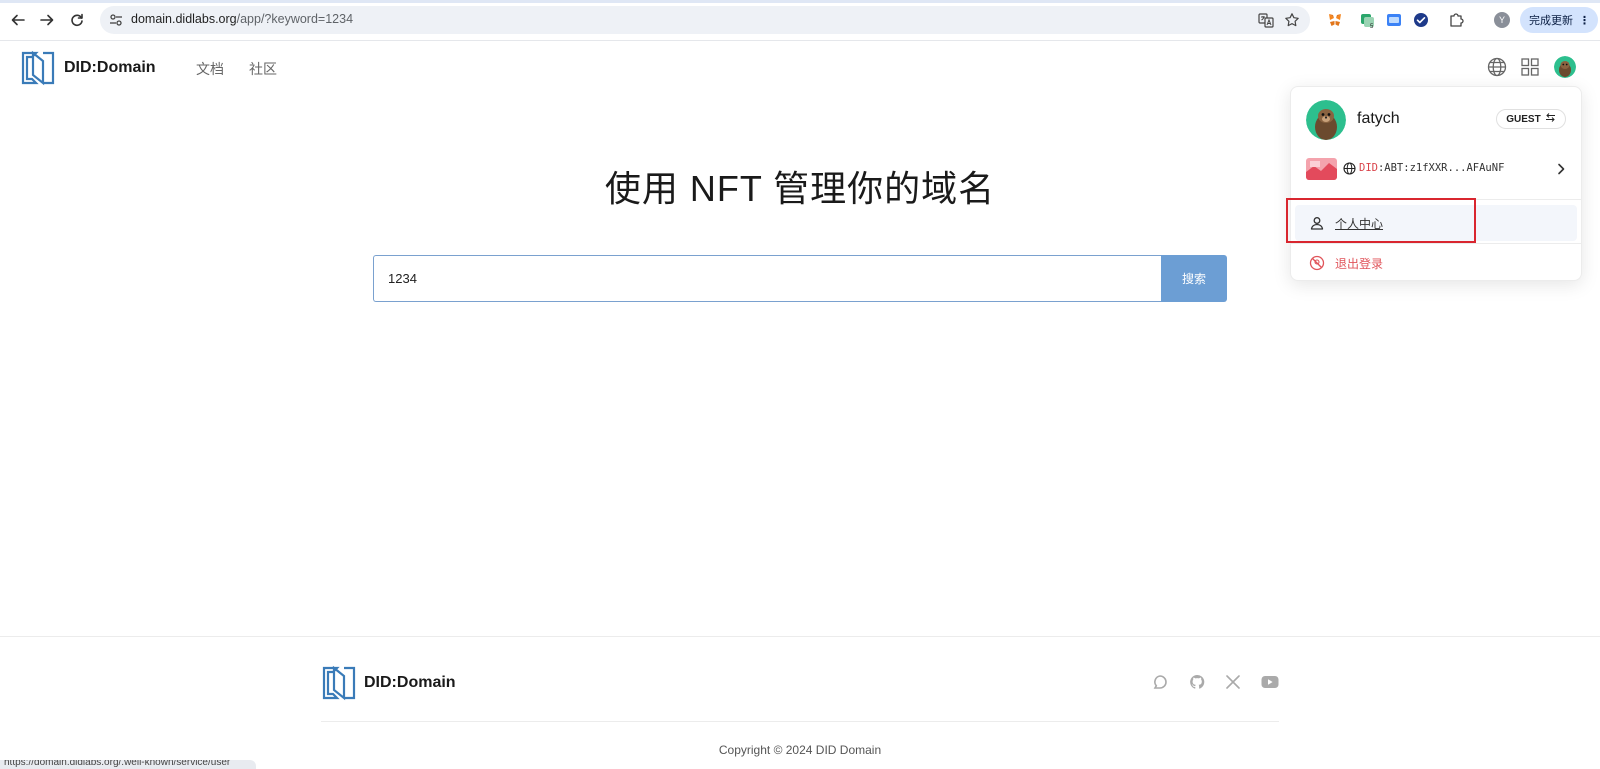 The height and width of the screenshot is (769, 1600). I want to click on reload-icon, so click(77, 20).